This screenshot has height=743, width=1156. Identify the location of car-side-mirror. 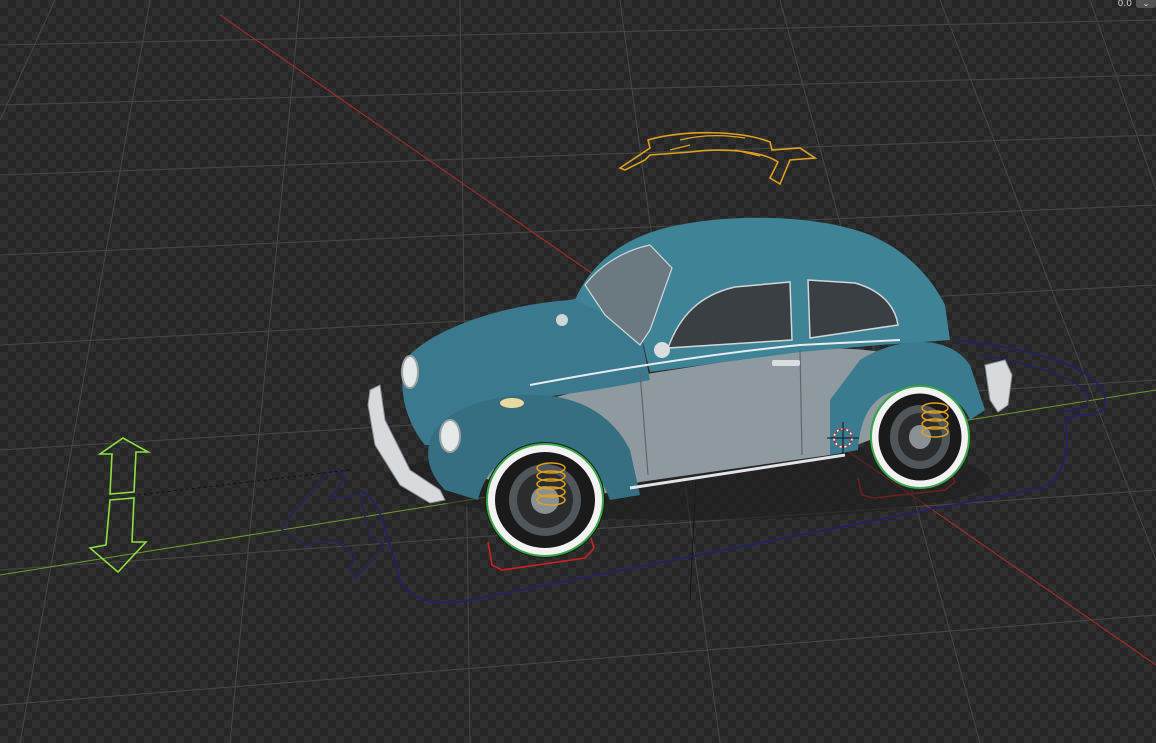
(662, 350).